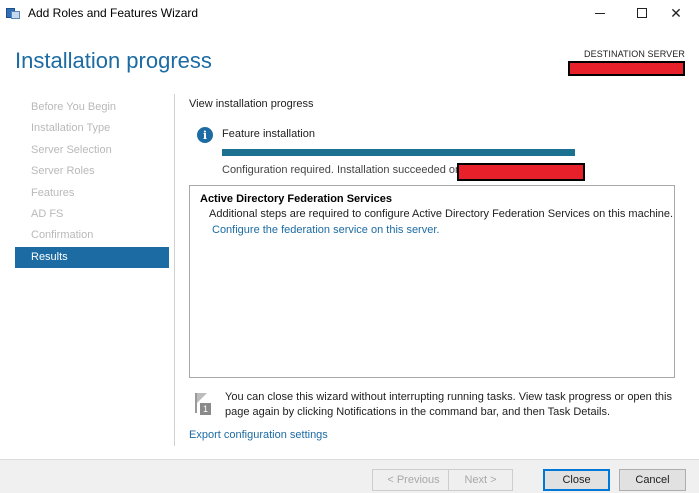 The image size is (699, 493). I want to click on notification-flag-icon: 1, so click(204, 404).